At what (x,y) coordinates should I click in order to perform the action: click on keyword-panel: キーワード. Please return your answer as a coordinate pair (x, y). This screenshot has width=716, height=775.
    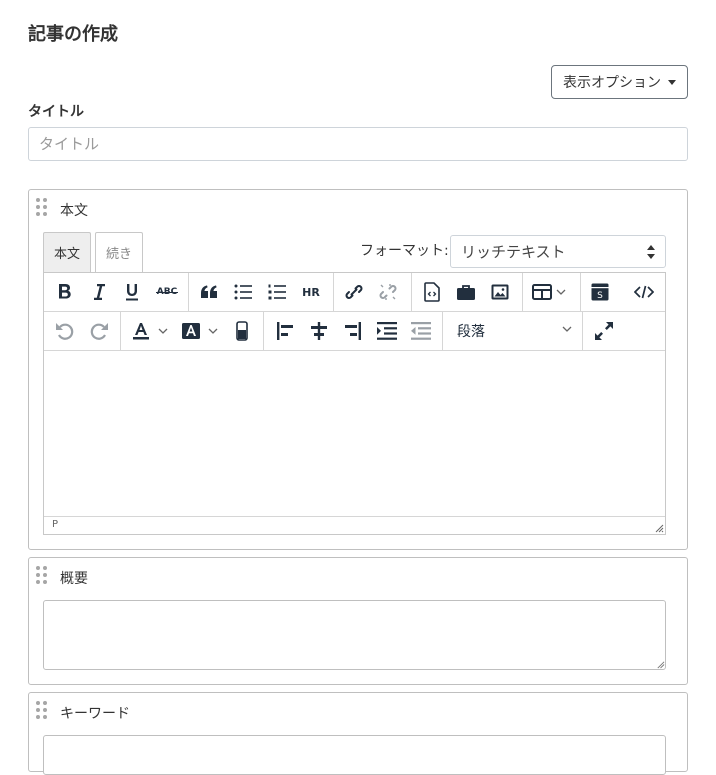
    Looking at the image, I should click on (358, 733).